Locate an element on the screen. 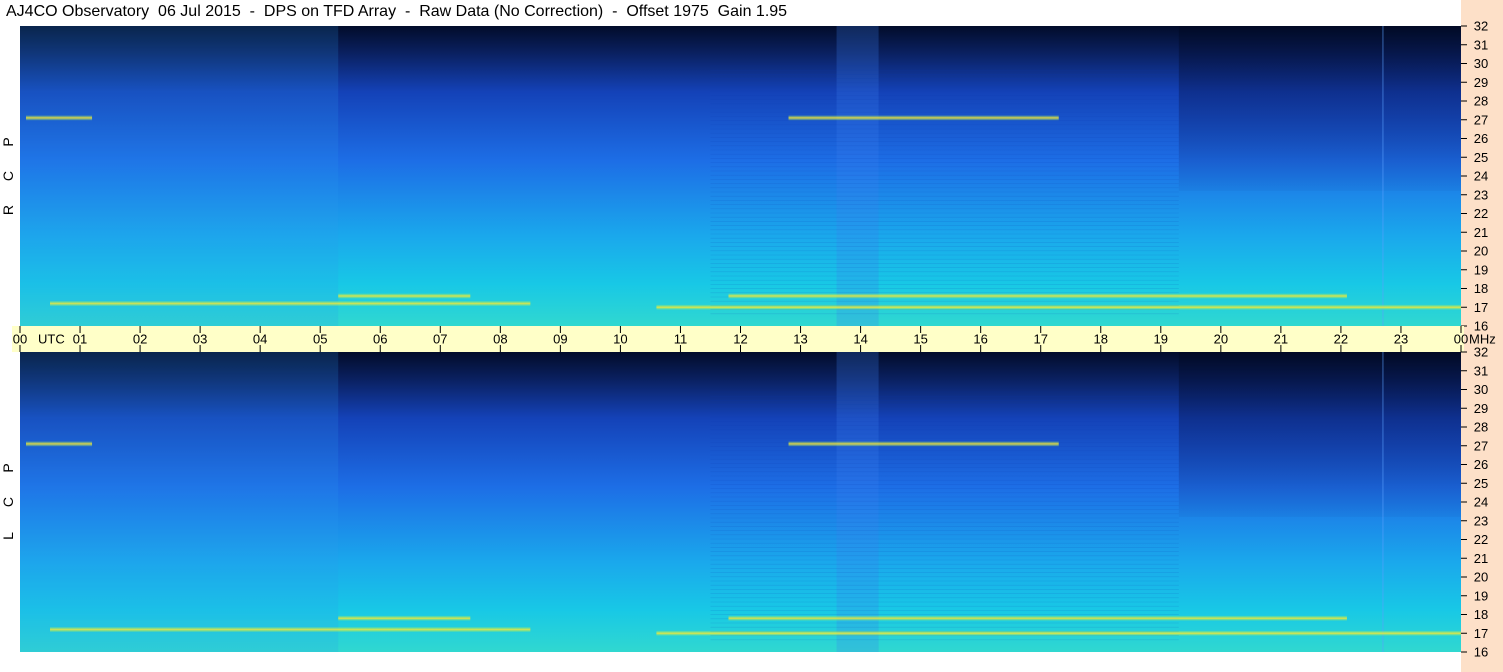  lcp-freq-tick-label: 25 is located at coordinates (1481, 483).